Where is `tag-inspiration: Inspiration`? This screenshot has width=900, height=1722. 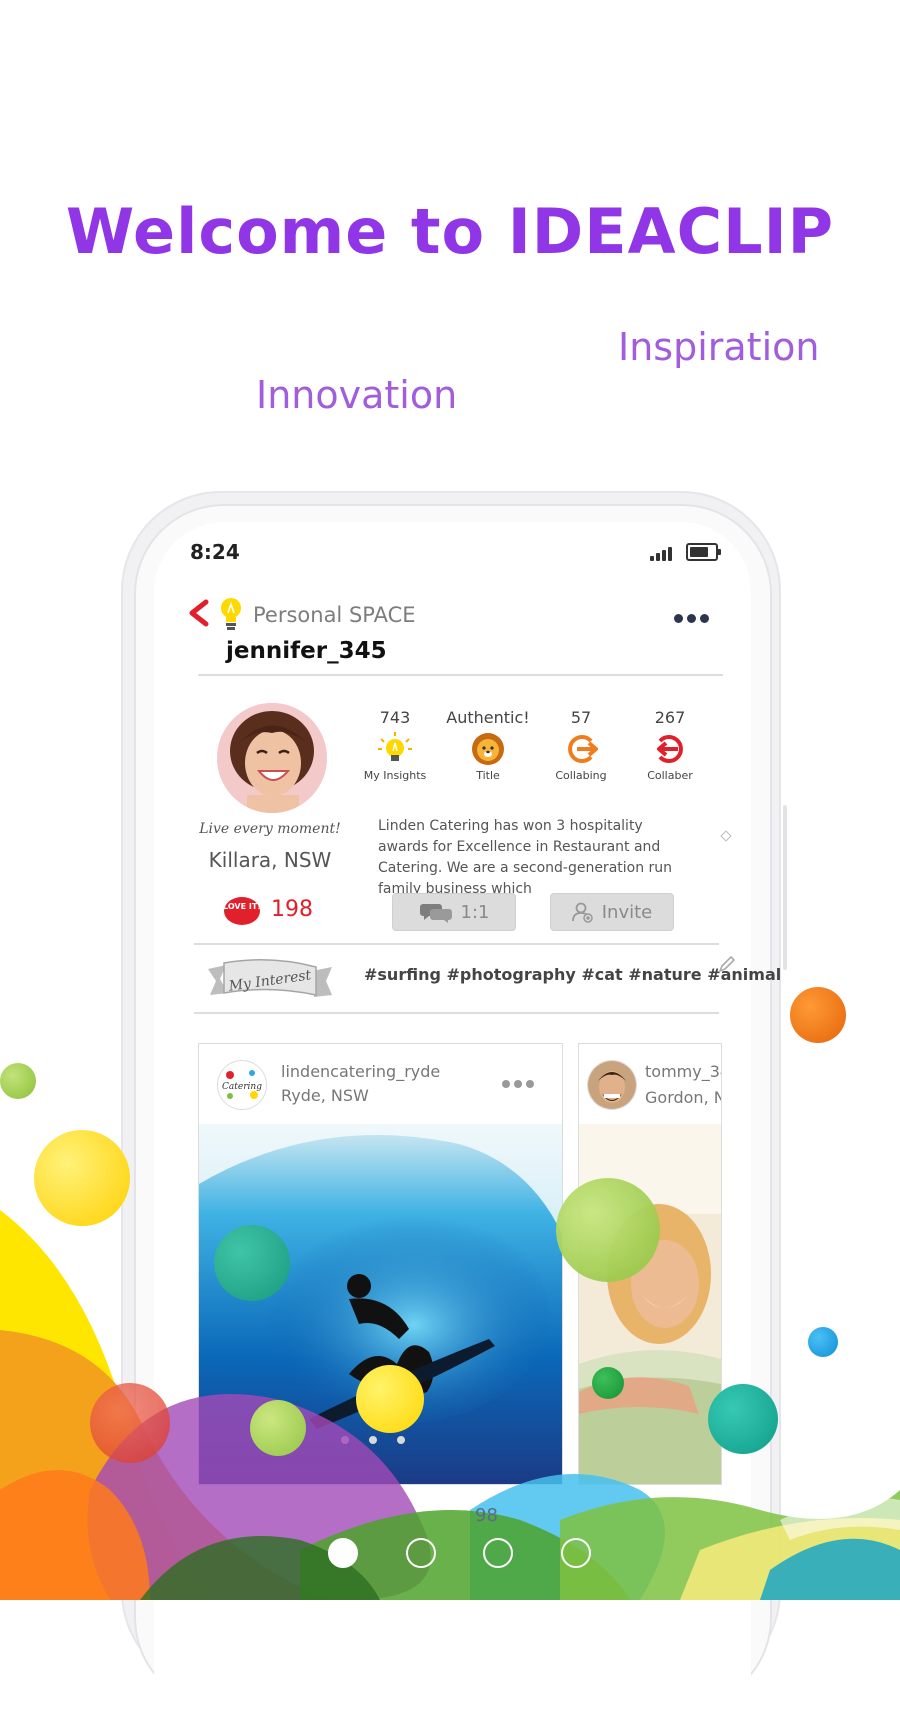
tag-inspiration: Inspiration is located at coordinates (719, 347).